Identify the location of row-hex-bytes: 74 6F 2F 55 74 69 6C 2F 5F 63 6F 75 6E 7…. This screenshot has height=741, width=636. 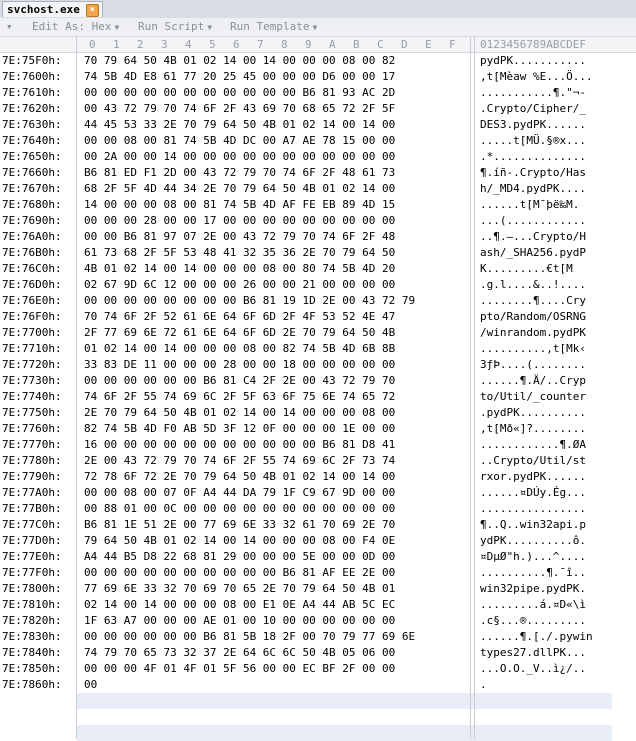
(239, 397).